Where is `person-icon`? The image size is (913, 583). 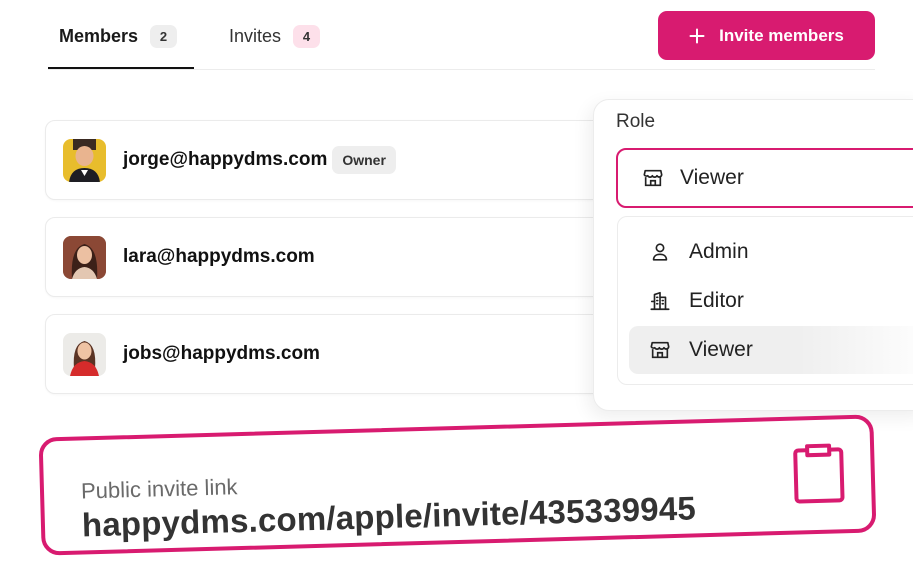 person-icon is located at coordinates (660, 252).